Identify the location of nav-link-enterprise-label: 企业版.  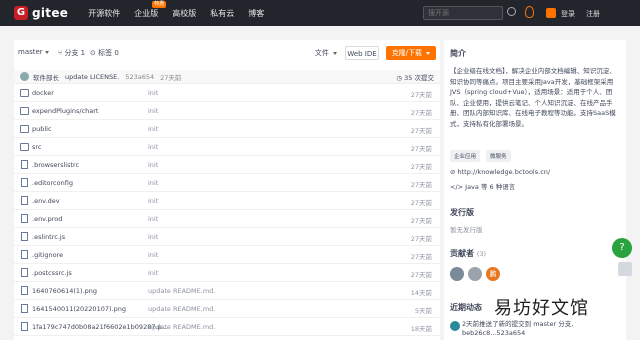
(146, 13).